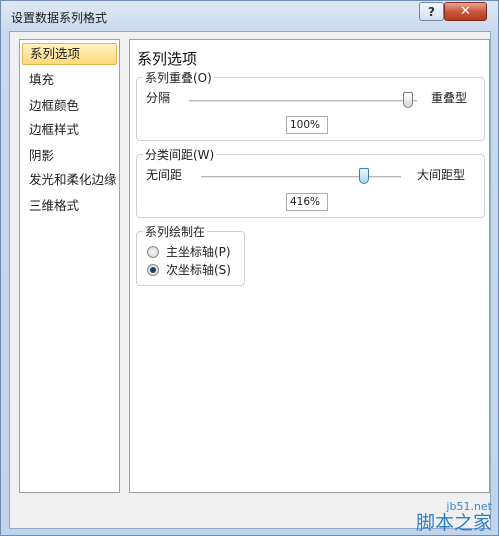 Image resolution: width=499 pixels, height=536 pixels. I want to click on gap-slider-thumb, so click(364, 176).